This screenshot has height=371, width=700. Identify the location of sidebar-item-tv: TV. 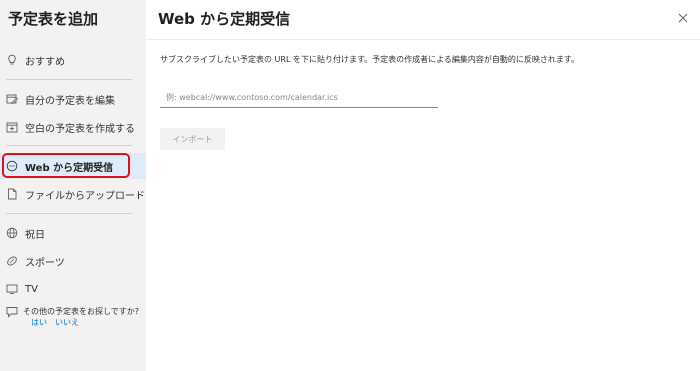
(73, 289).